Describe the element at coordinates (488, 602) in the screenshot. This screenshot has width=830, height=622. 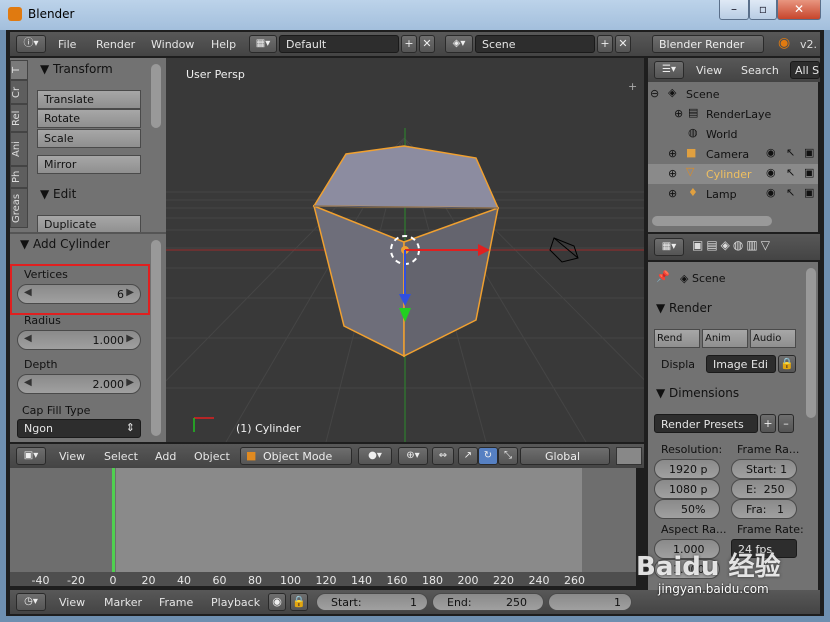
I see `timeline-end-field: End: 250` at that location.